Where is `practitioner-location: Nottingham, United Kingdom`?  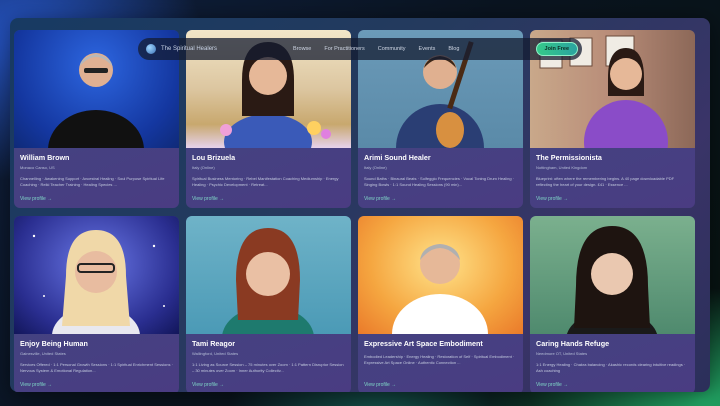 practitioner-location: Nottingham, United Kingdom is located at coordinates (562, 167).